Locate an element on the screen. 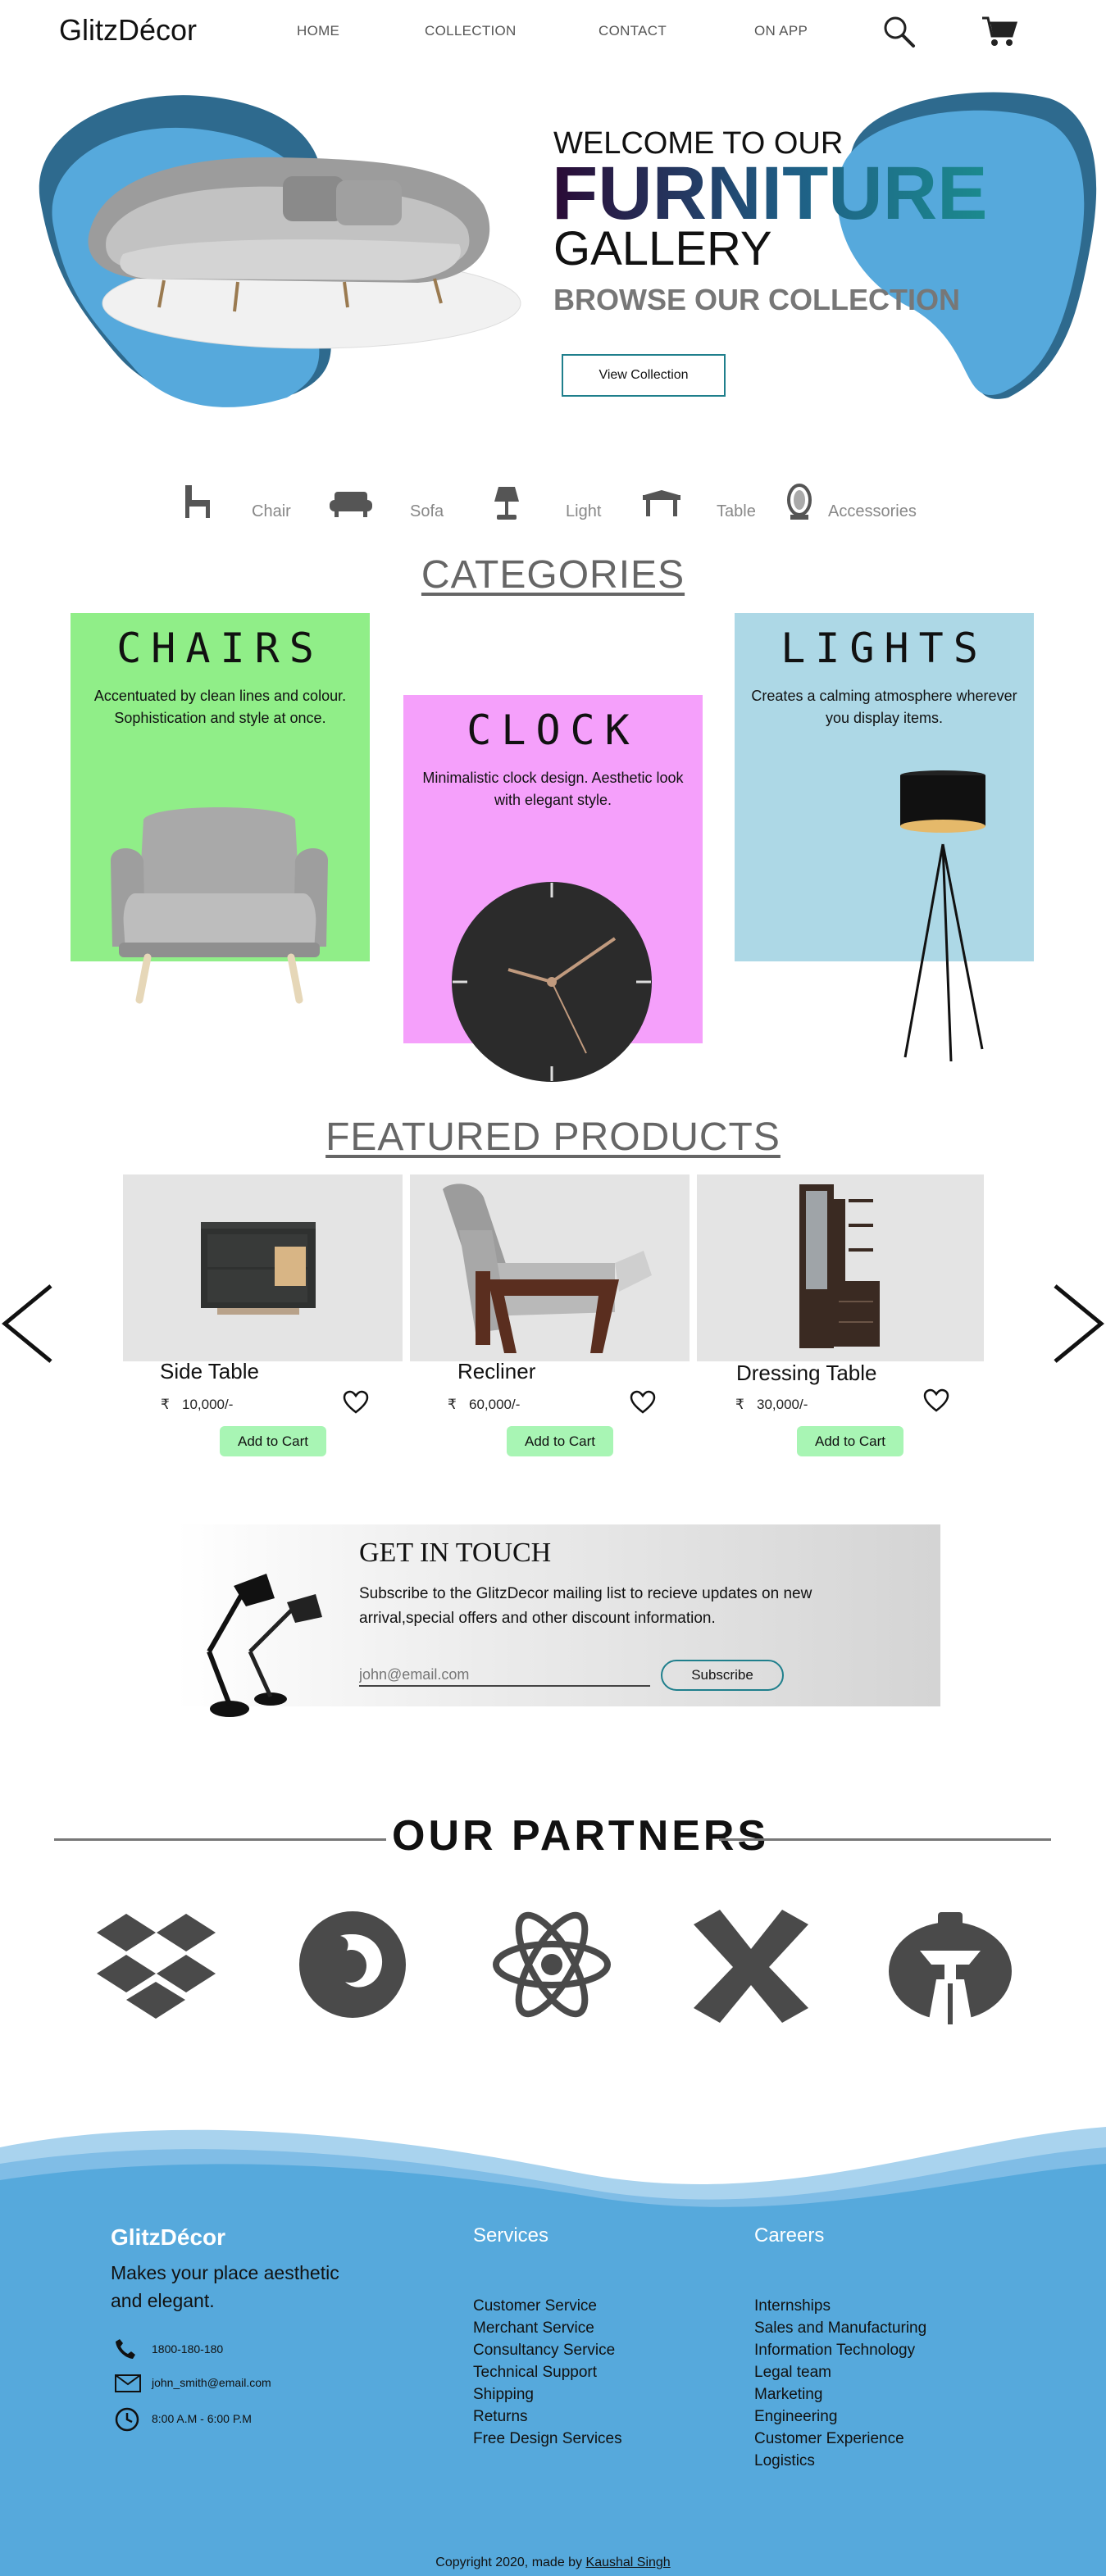 The image size is (1106, 2576). copyright-text: Copyright 2020, made by is located at coordinates (509, 2562).